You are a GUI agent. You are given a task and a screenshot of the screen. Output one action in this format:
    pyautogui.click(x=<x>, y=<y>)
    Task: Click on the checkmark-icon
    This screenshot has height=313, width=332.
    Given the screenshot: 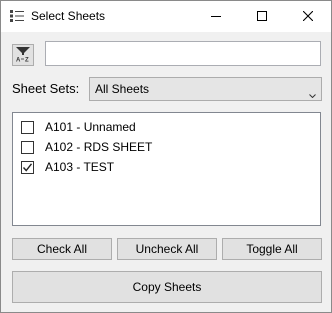 What is the action you would take?
    pyautogui.click(x=27, y=167)
    